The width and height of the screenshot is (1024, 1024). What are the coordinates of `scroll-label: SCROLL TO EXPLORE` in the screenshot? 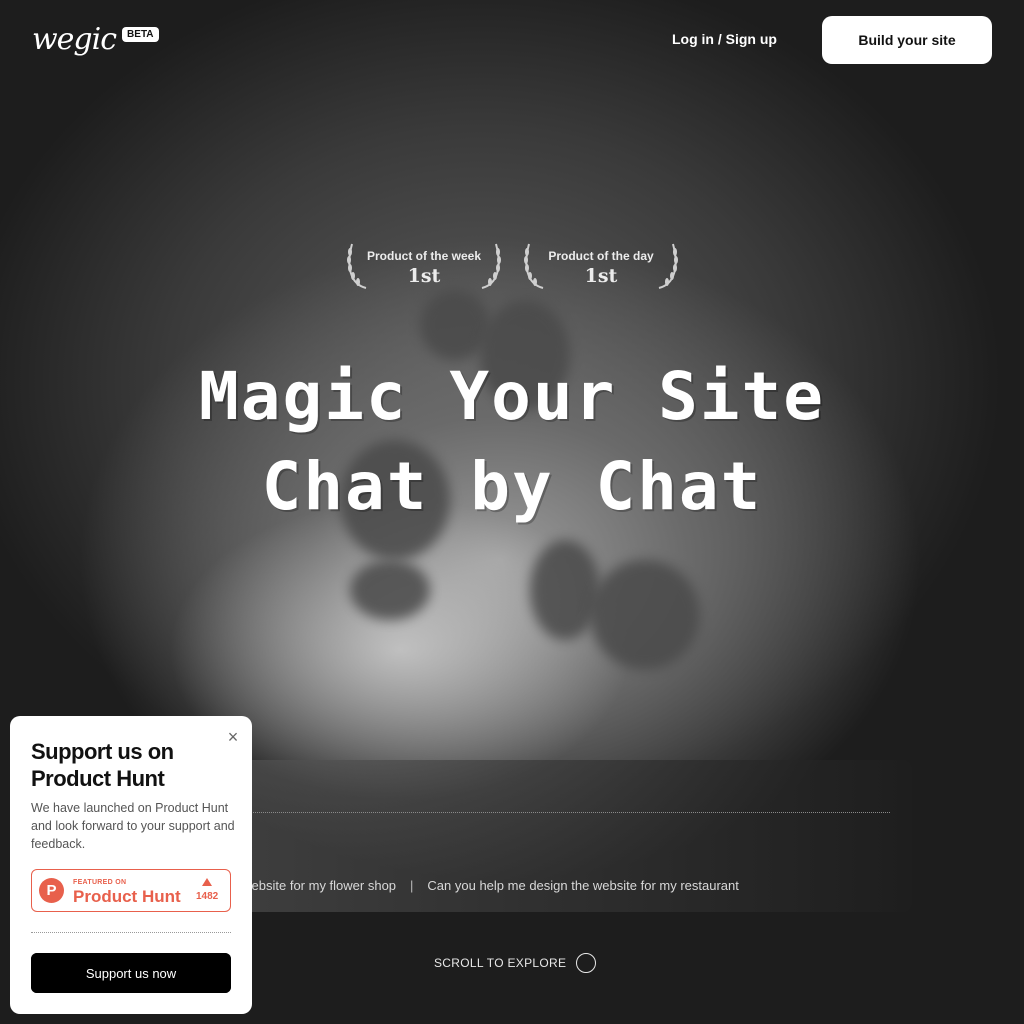 It's located at (500, 963).